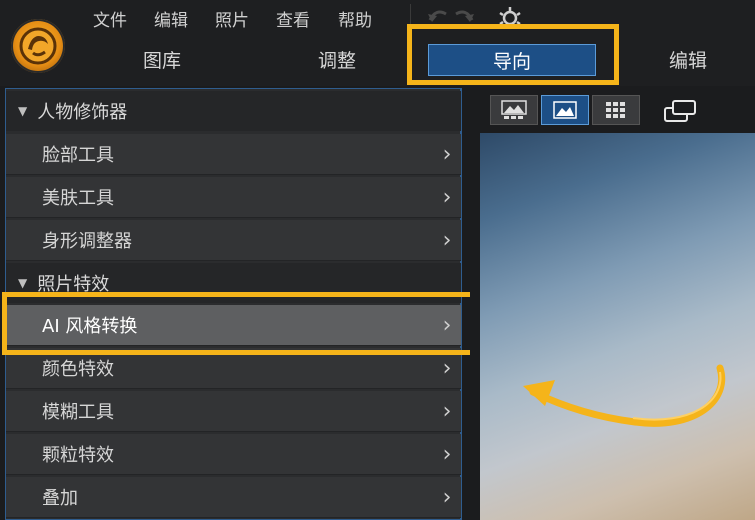 This screenshot has height=520, width=755. What do you see at coordinates (437, 16) in the screenshot?
I see `undo-icon` at bounding box center [437, 16].